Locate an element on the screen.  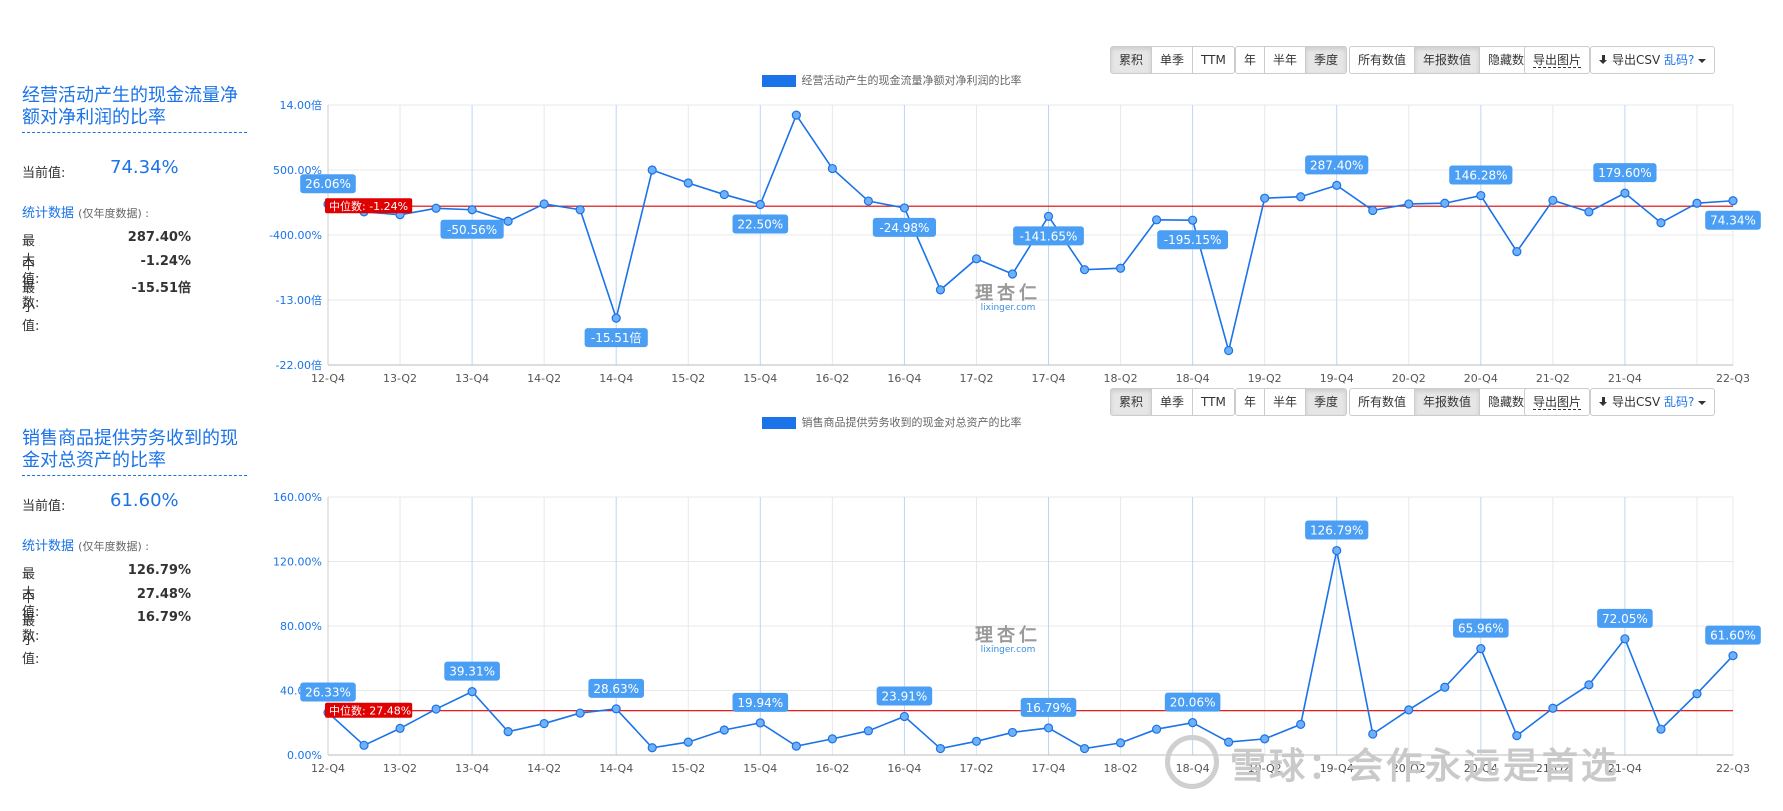
data-label: 39.31% is located at coordinates (472, 671).